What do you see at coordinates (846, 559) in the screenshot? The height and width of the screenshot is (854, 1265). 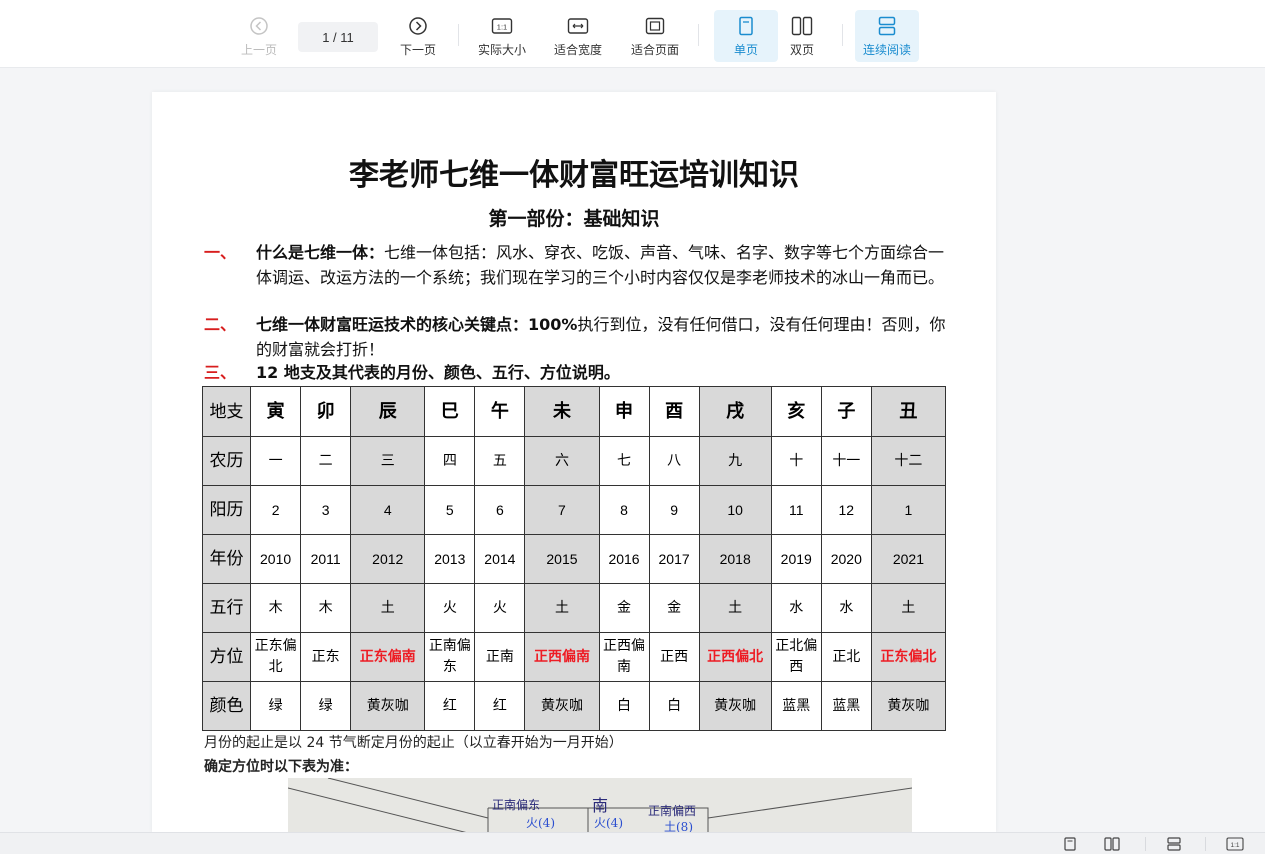 I see `table-cell: 2020` at bounding box center [846, 559].